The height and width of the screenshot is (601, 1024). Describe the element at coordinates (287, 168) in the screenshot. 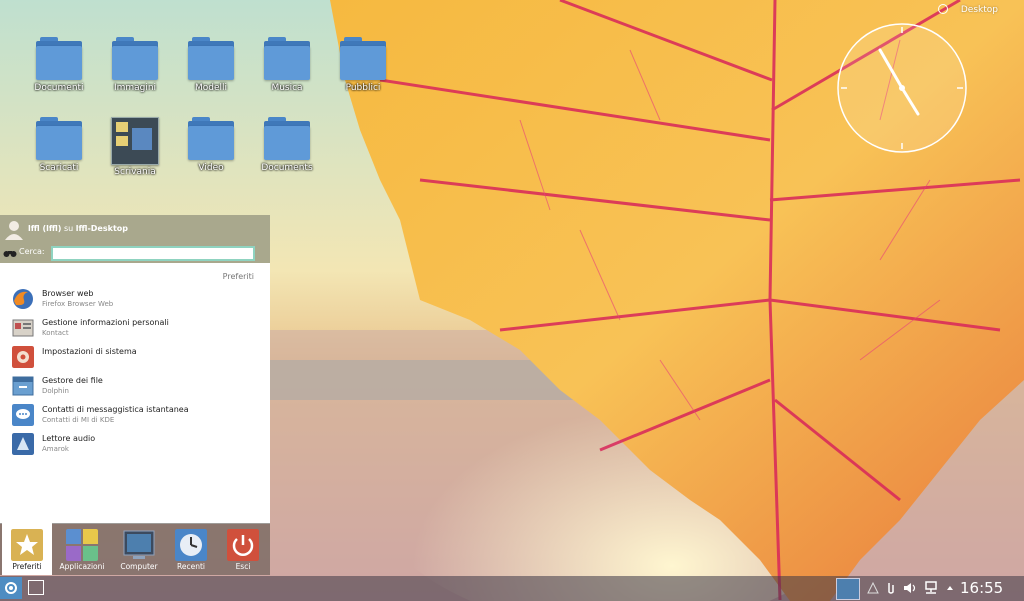

I see `desktop-icon-label: Documents` at that location.